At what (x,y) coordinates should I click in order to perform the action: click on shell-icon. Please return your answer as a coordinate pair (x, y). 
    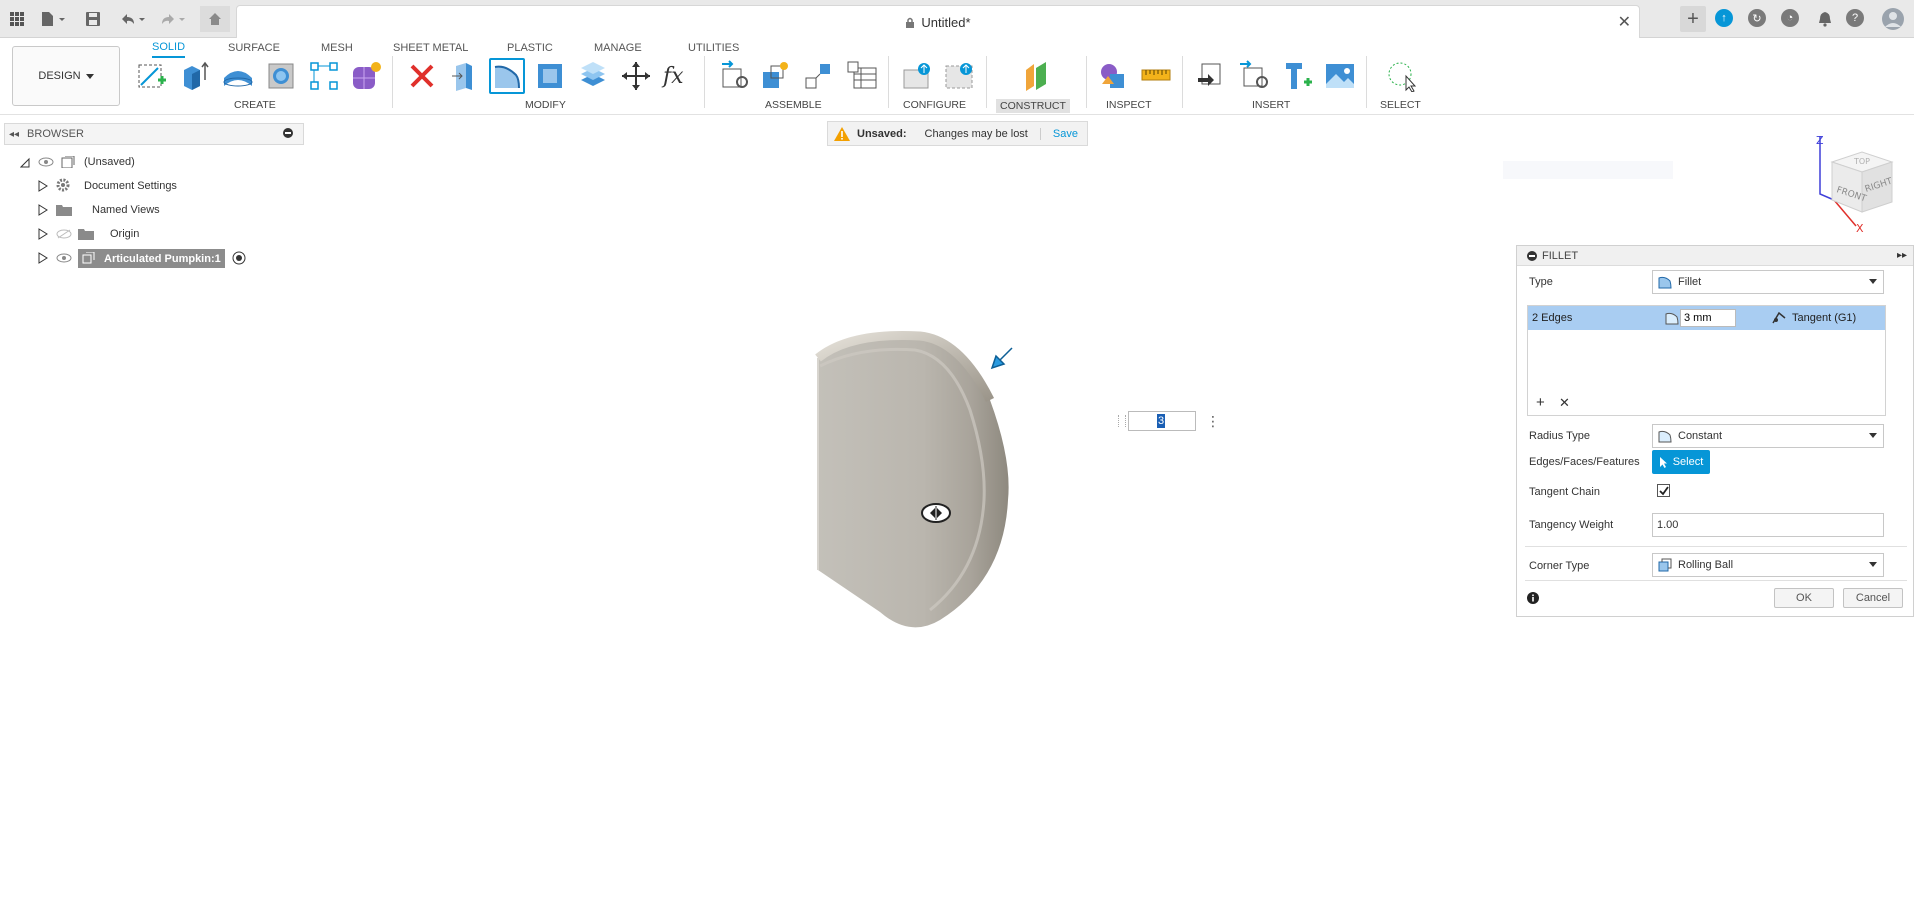
    Looking at the image, I should click on (550, 76).